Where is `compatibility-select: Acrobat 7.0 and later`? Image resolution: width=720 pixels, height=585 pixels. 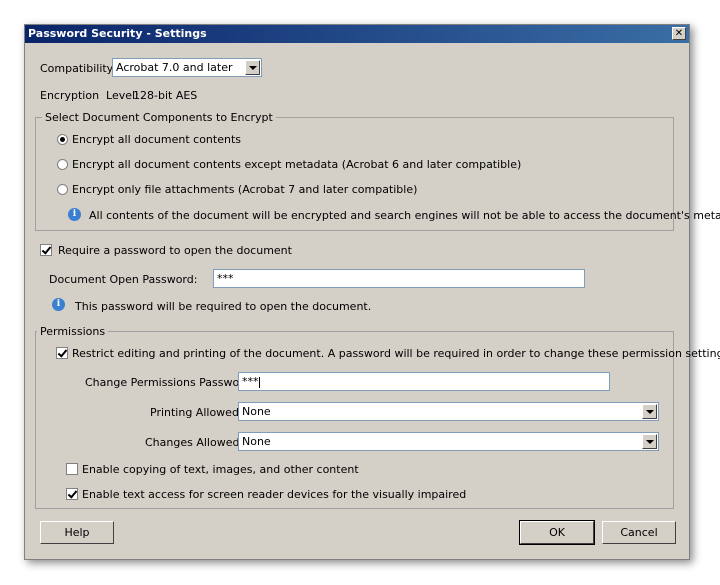 compatibility-select: Acrobat 7.0 and later is located at coordinates (187, 67).